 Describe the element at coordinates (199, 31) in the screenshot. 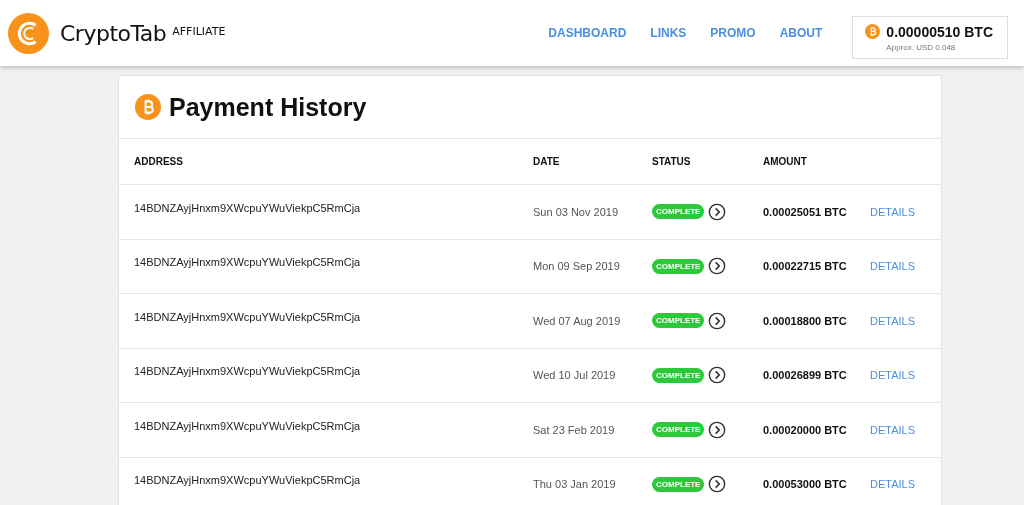

I see `brand-subtitle: AFFILIATE` at that location.